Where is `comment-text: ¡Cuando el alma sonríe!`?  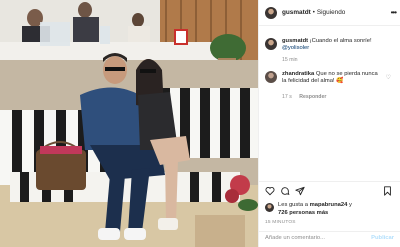
comment-text: ¡Cuando el alma sonríe! is located at coordinates (340, 41).